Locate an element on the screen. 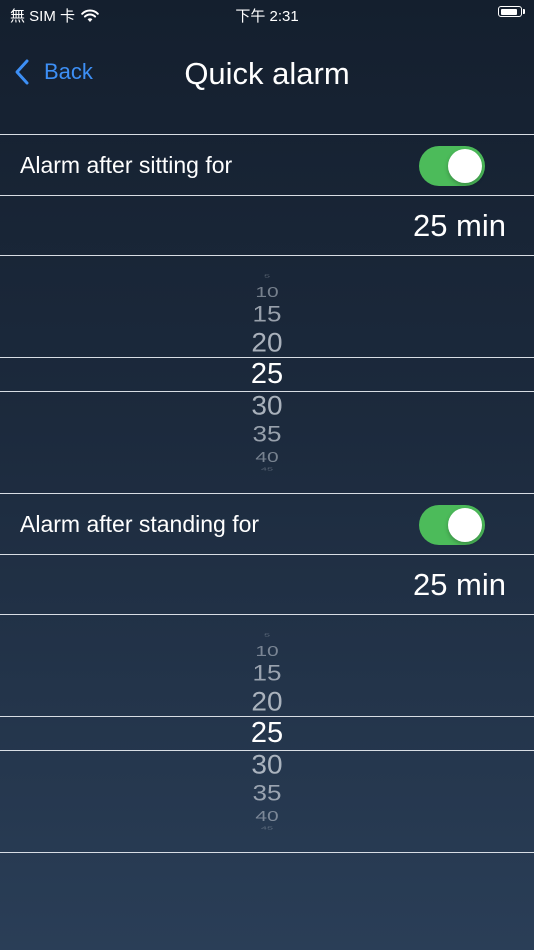 The height and width of the screenshot is (950, 534). status-time: 下午 2:31 is located at coordinates (267, 16).